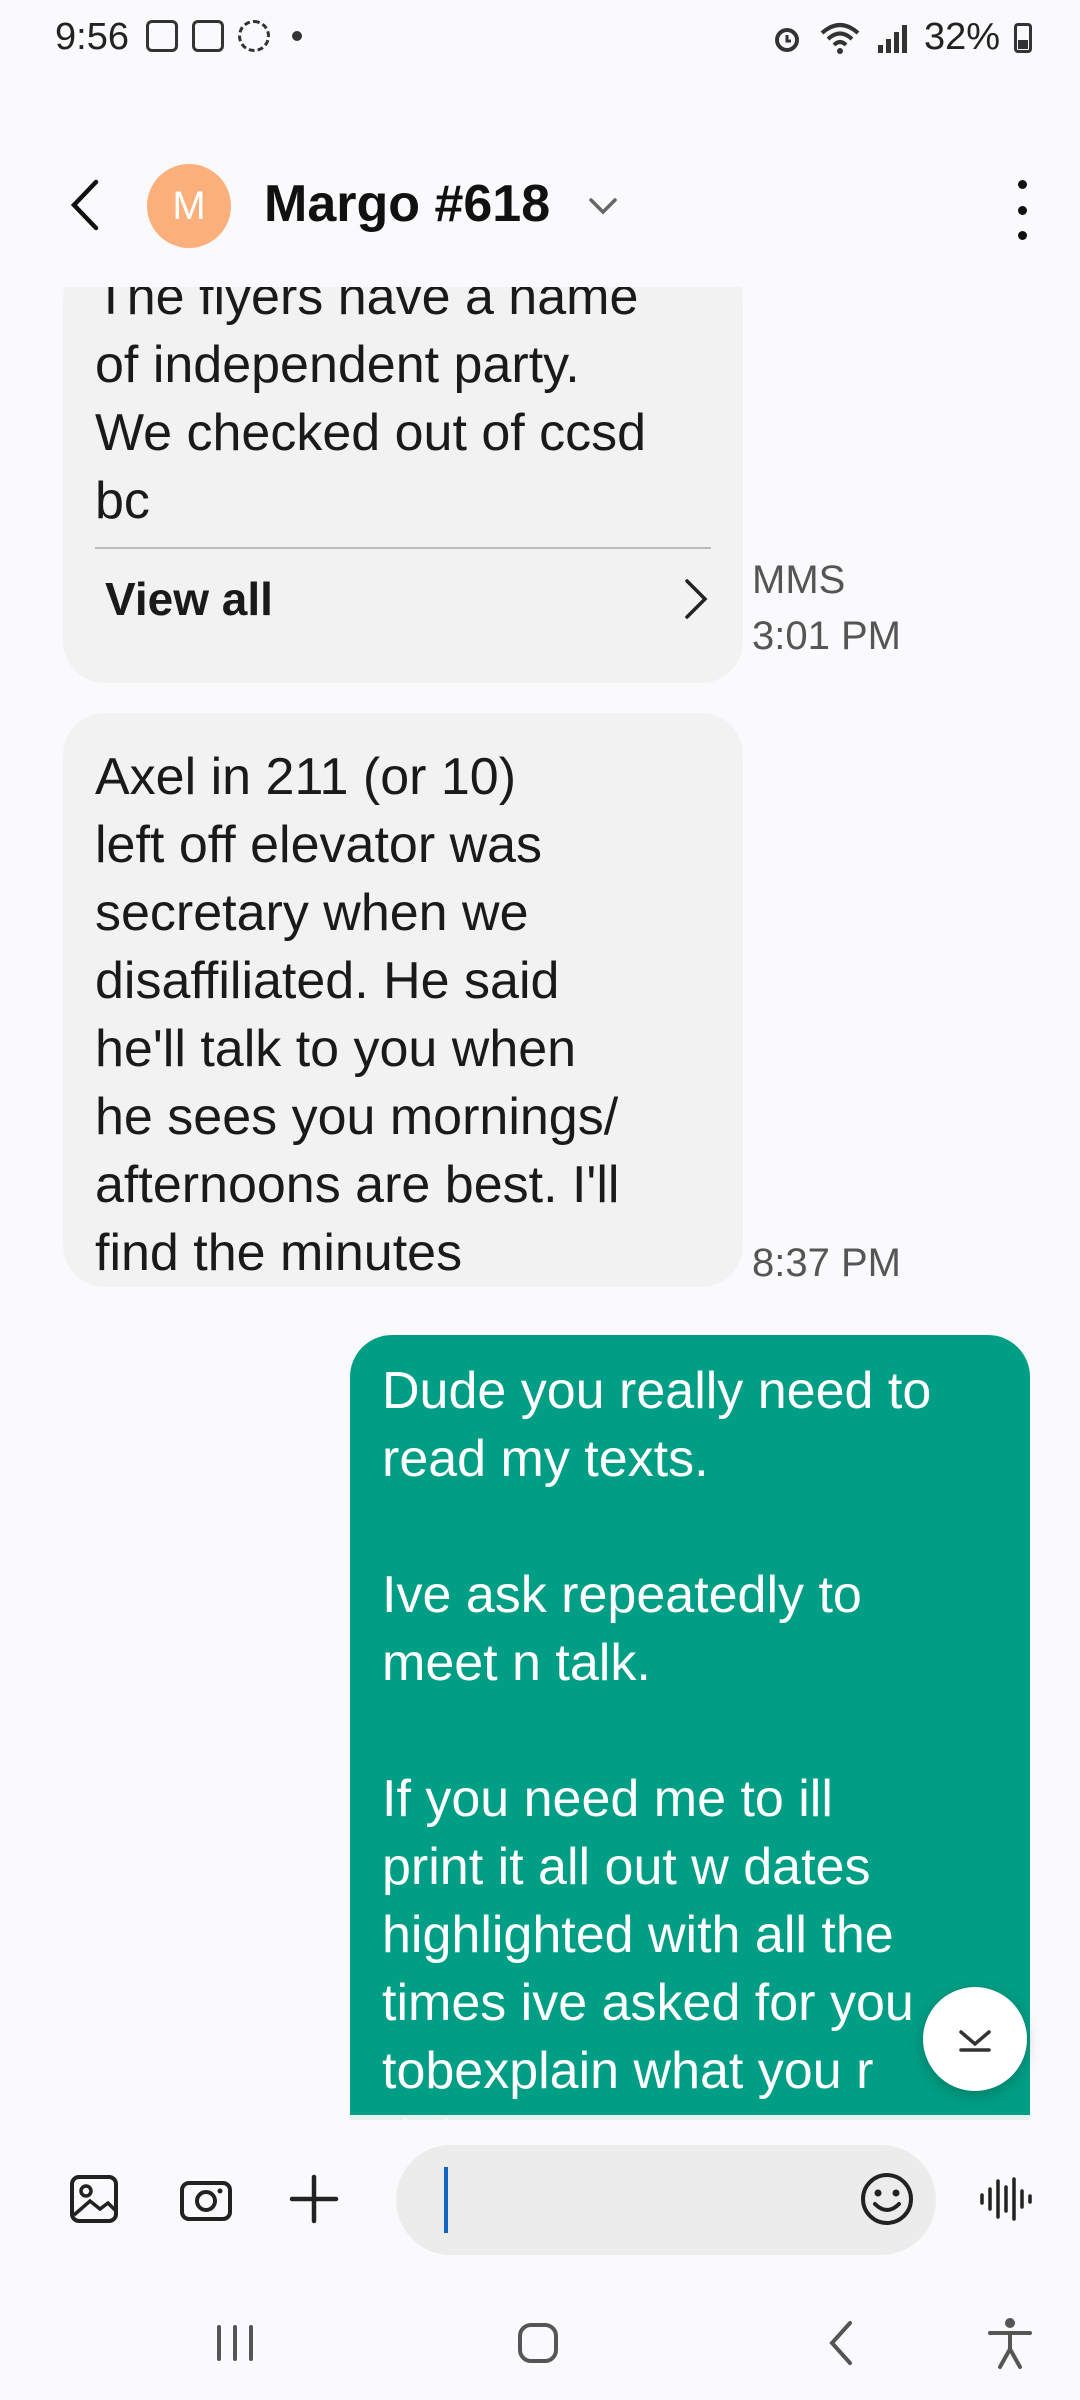 Image resolution: width=1080 pixels, height=2400 pixels. What do you see at coordinates (799, 580) in the screenshot?
I see `message-type-label: MMS` at bounding box center [799, 580].